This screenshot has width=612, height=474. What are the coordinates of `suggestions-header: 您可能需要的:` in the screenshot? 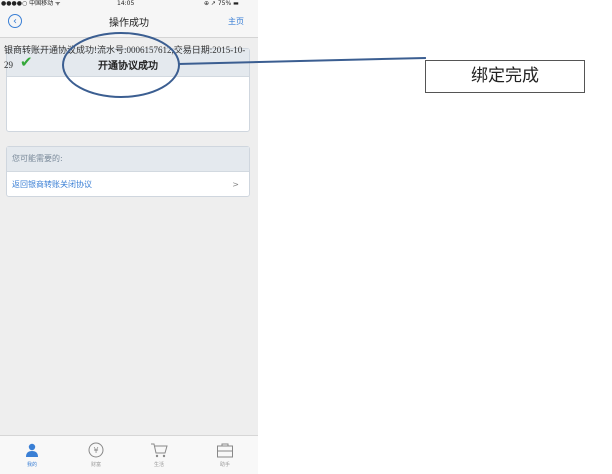 It's located at (128, 159).